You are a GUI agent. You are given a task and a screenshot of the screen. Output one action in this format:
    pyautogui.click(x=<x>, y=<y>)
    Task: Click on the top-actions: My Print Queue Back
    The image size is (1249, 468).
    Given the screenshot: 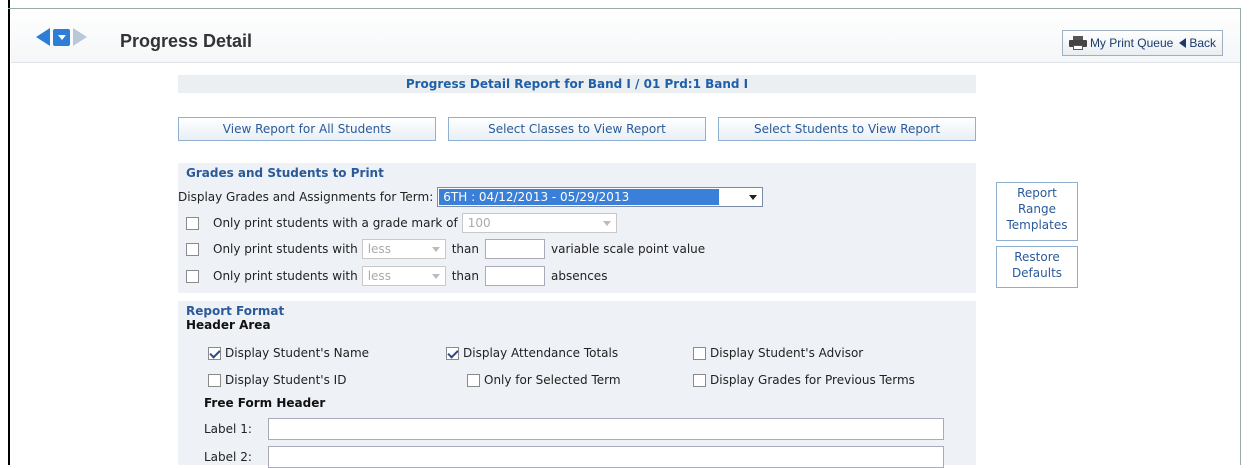 What is the action you would take?
    pyautogui.click(x=1142, y=43)
    